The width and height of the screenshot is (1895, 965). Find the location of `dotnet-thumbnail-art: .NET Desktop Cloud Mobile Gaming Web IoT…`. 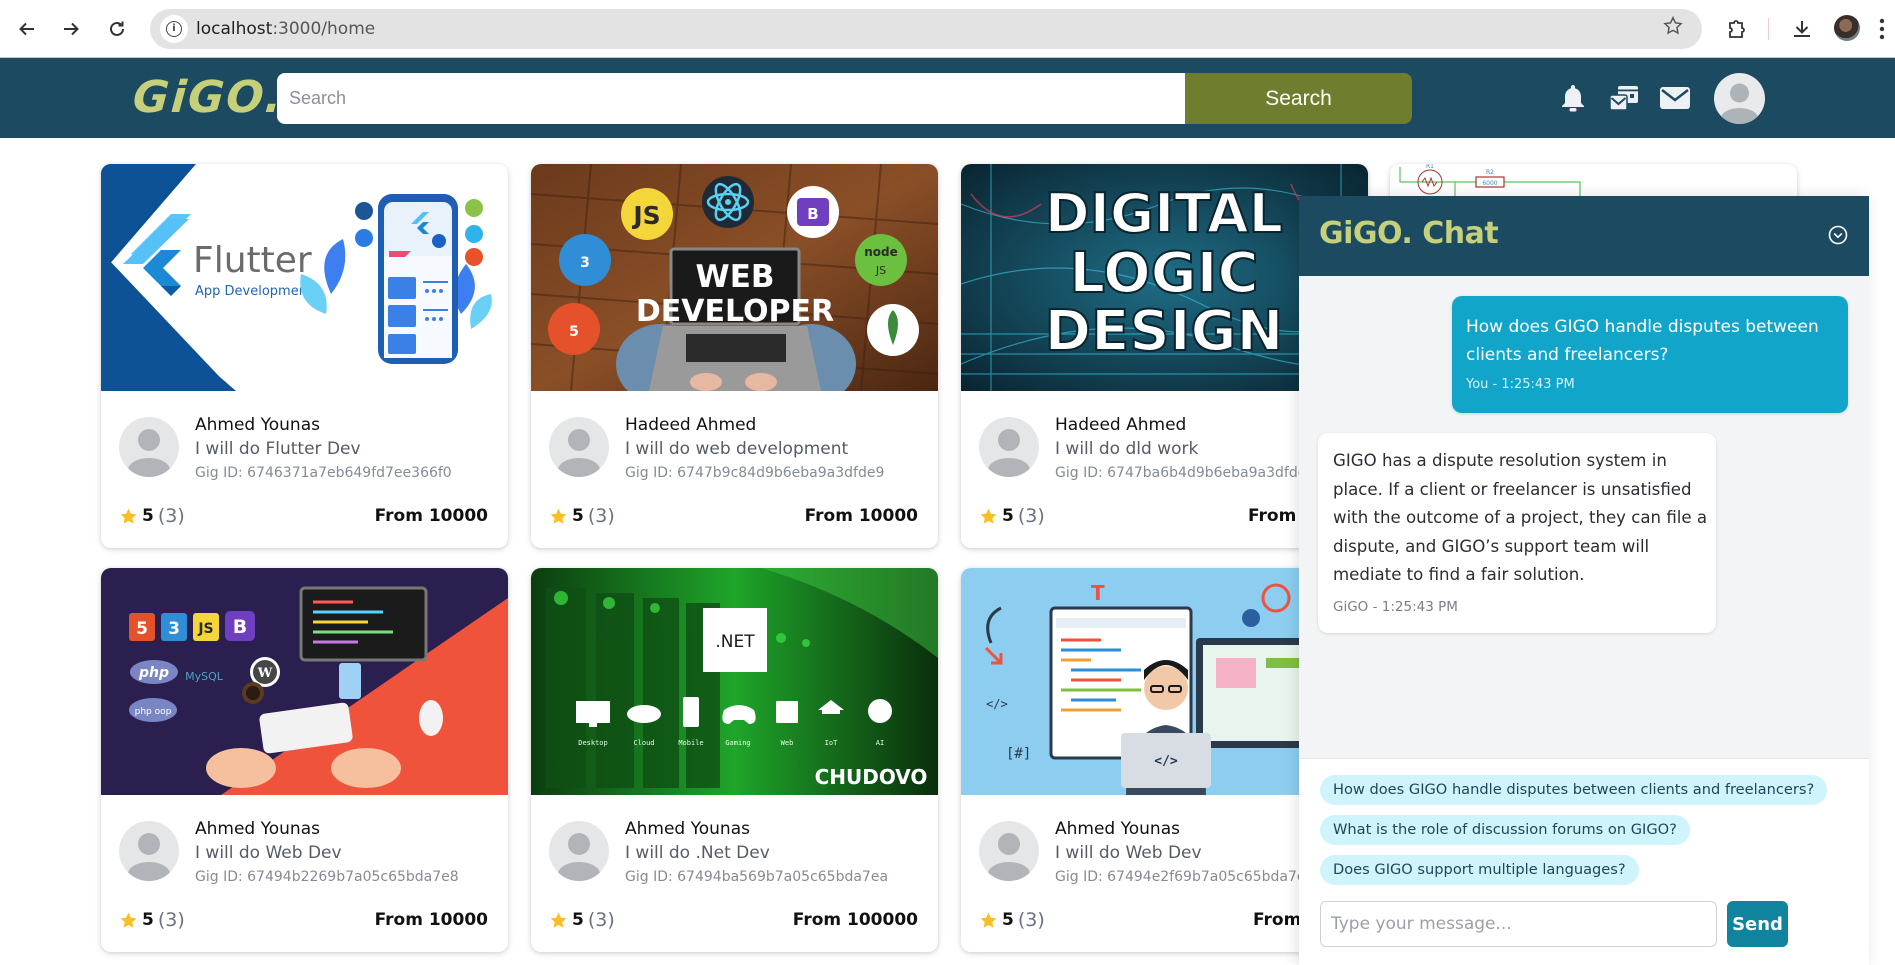

dotnet-thumbnail-art: .NET Desktop Cloud Mobile Gaming Web IoT… is located at coordinates (734, 681).